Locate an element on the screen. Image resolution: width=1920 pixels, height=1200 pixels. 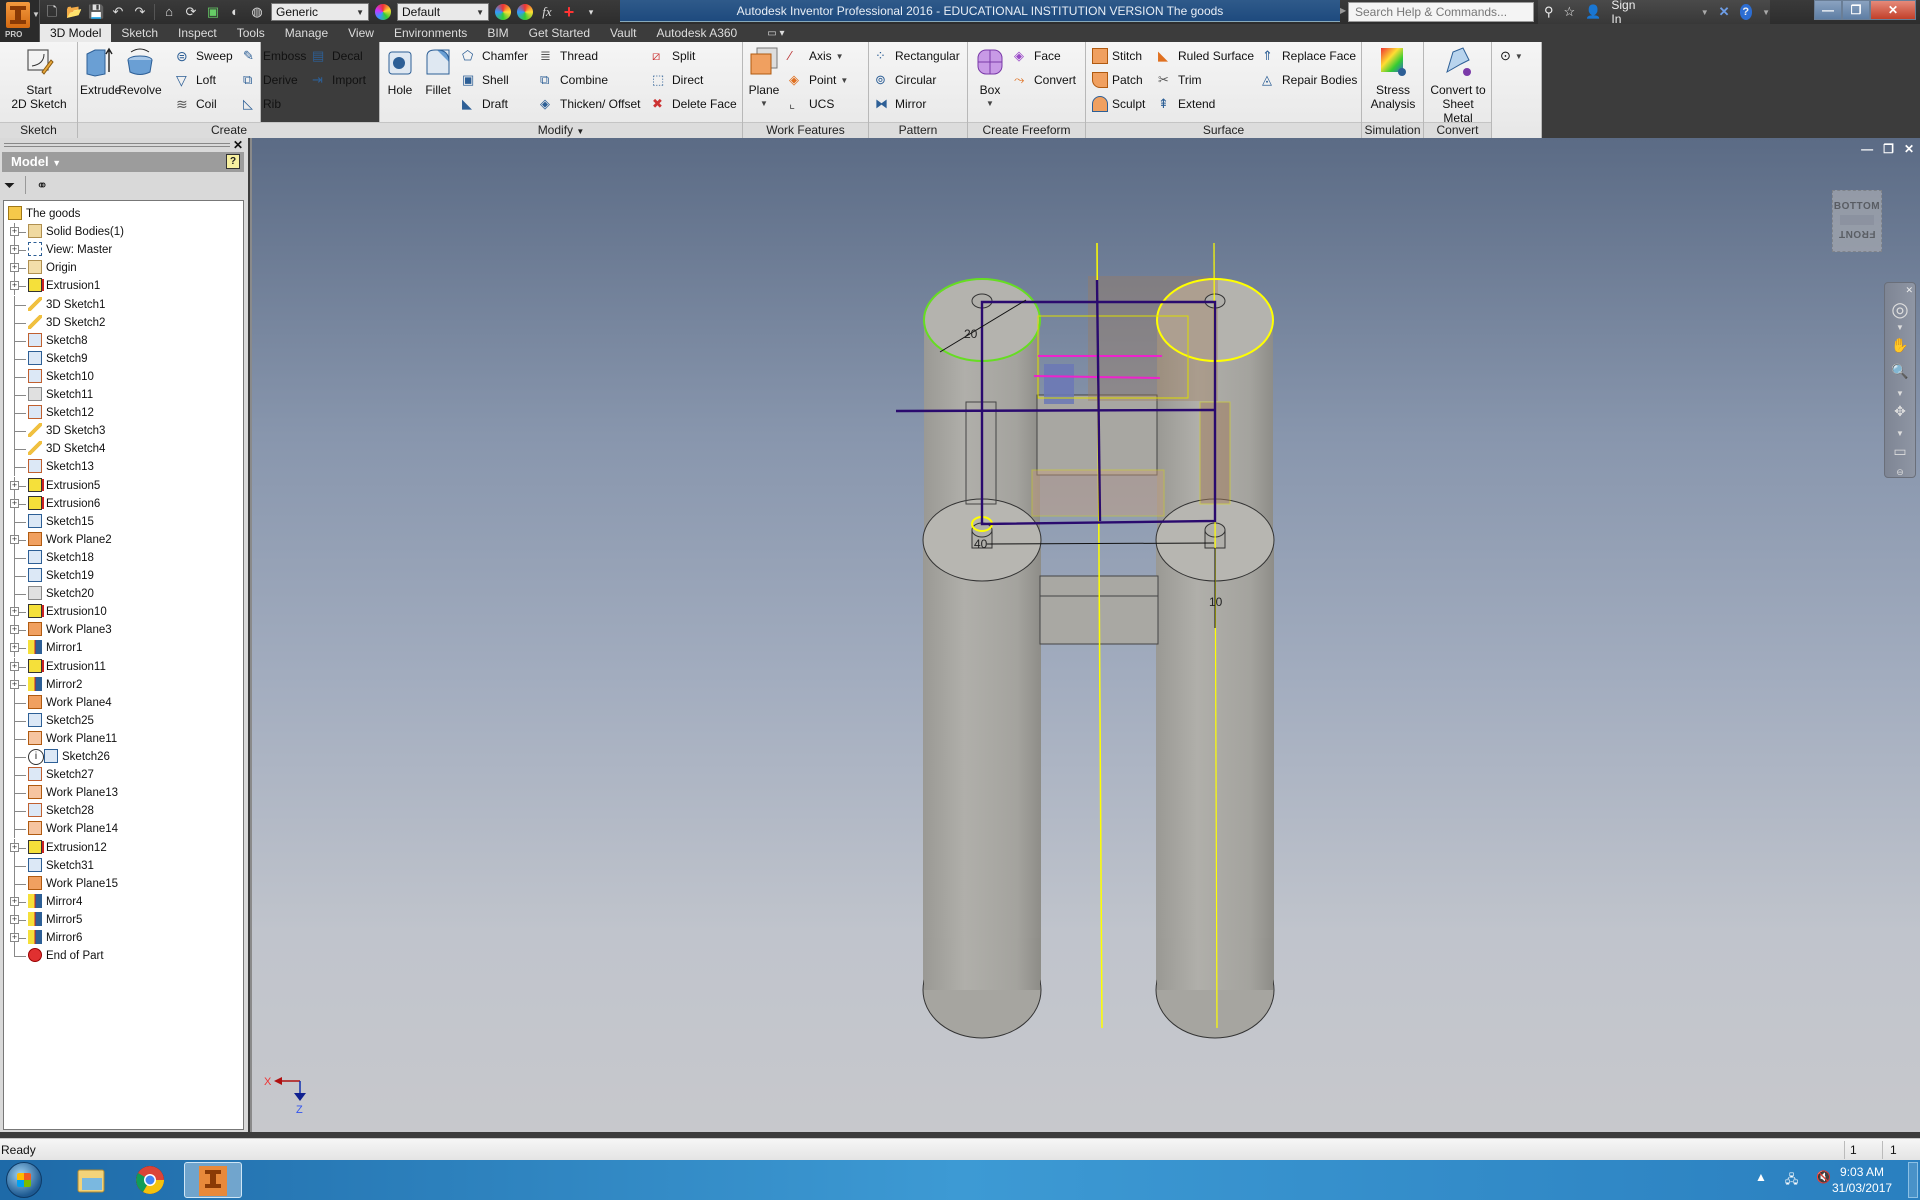
parameters-icon: fx is located at coordinates (547, 12).